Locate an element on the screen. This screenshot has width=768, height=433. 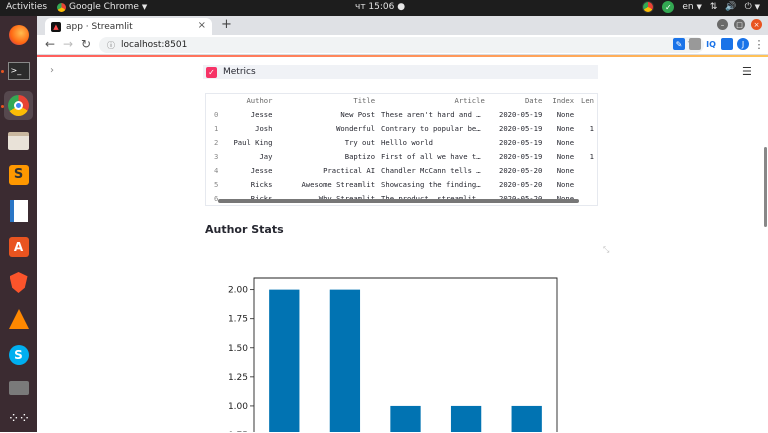
close-icon: × is located at coordinates (202, 25).